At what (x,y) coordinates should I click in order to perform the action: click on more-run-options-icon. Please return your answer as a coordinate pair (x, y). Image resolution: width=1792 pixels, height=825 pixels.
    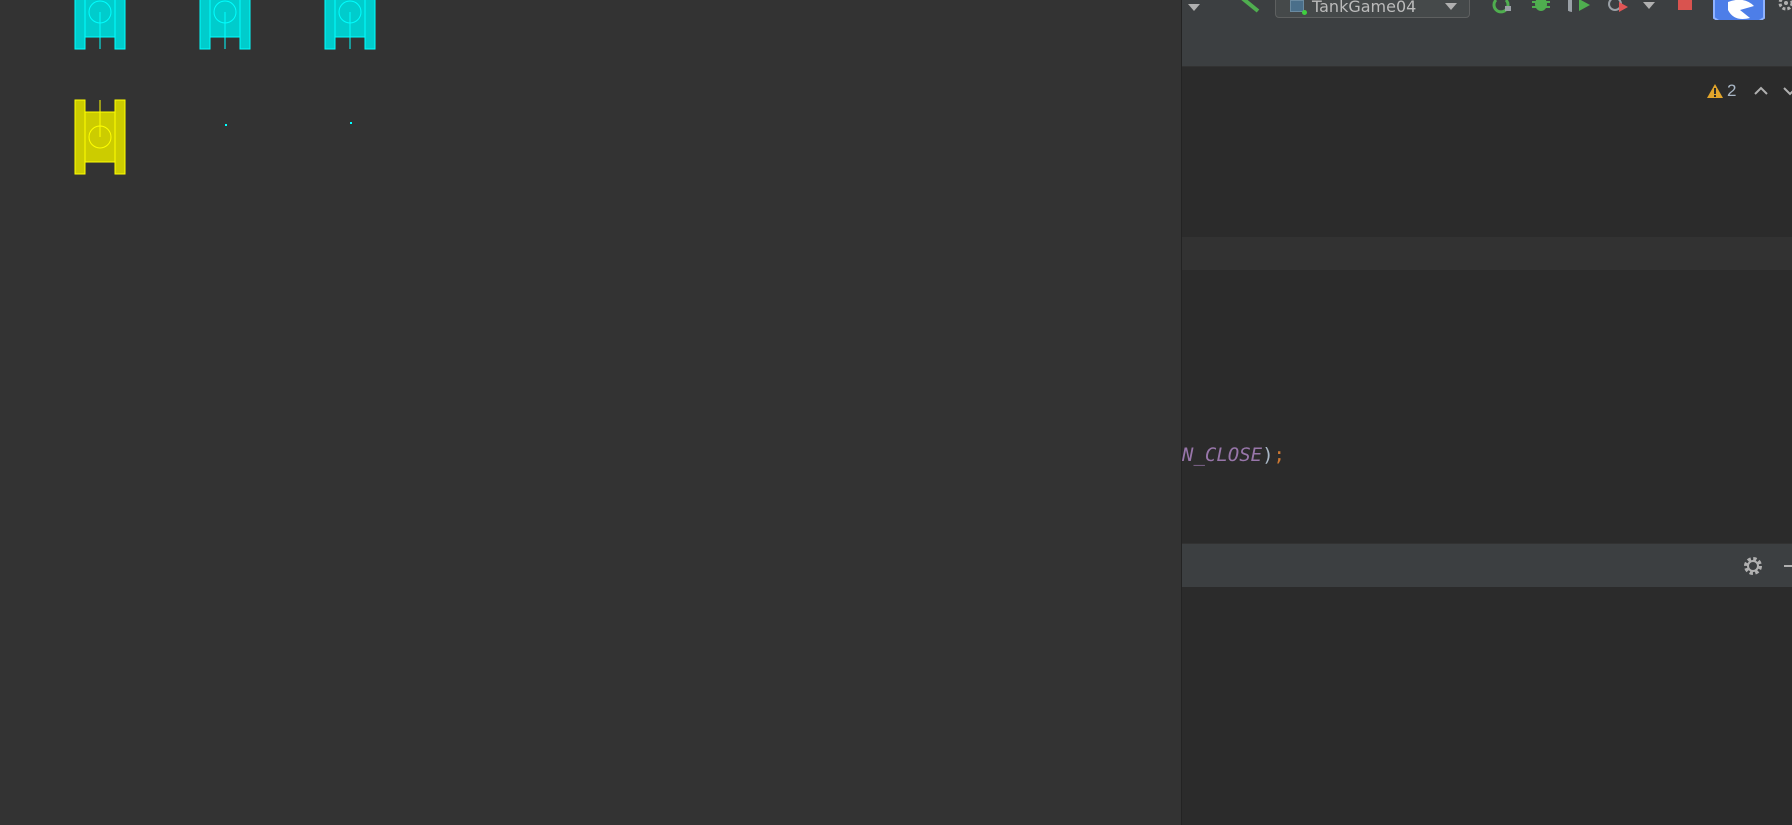
    Looking at the image, I should click on (1649, 5).